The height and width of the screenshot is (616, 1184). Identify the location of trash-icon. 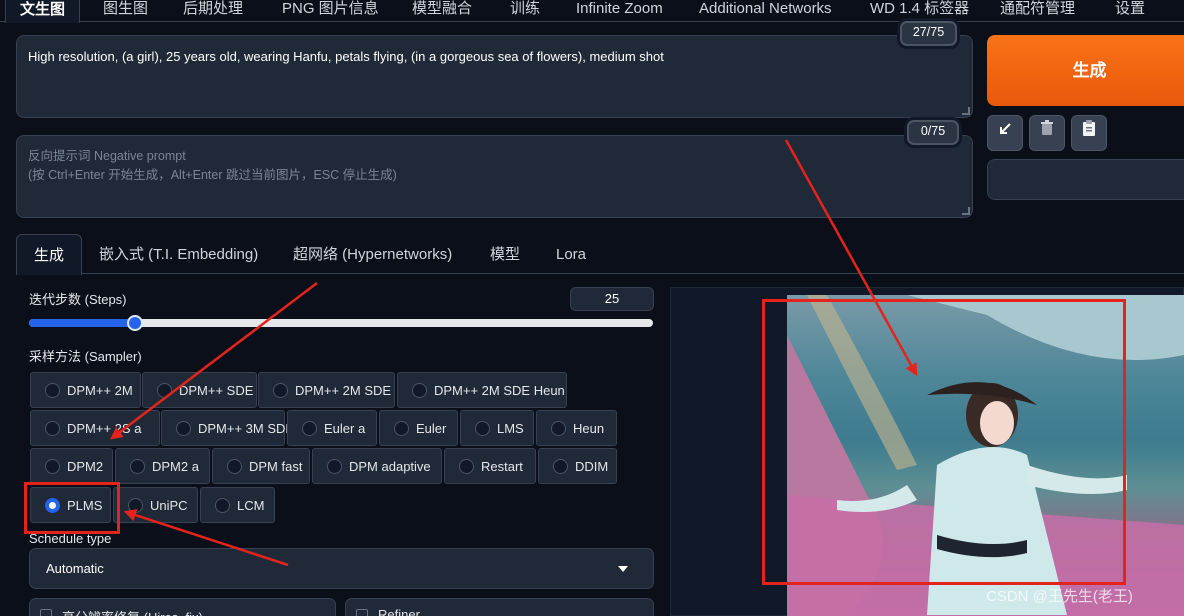
(1047, 133).